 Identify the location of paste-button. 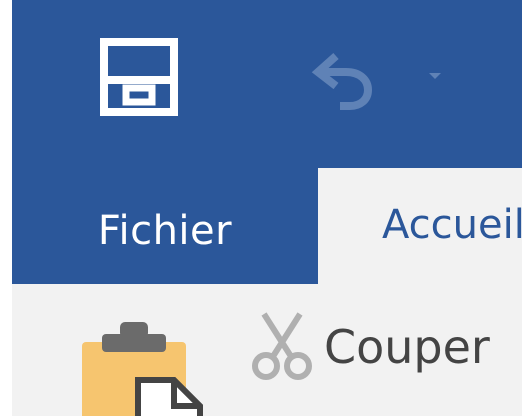
(148, 366).